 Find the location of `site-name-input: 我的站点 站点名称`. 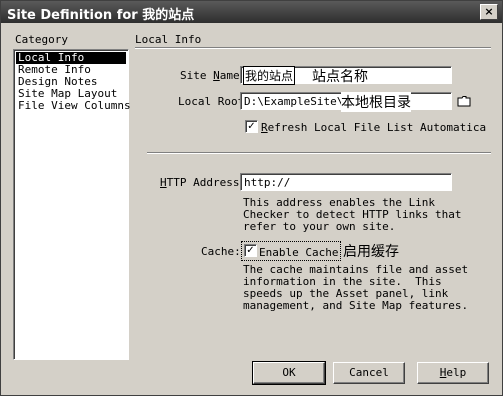

site-name-input: 我的站点 站点名称 is located at coordinates (346, 75).